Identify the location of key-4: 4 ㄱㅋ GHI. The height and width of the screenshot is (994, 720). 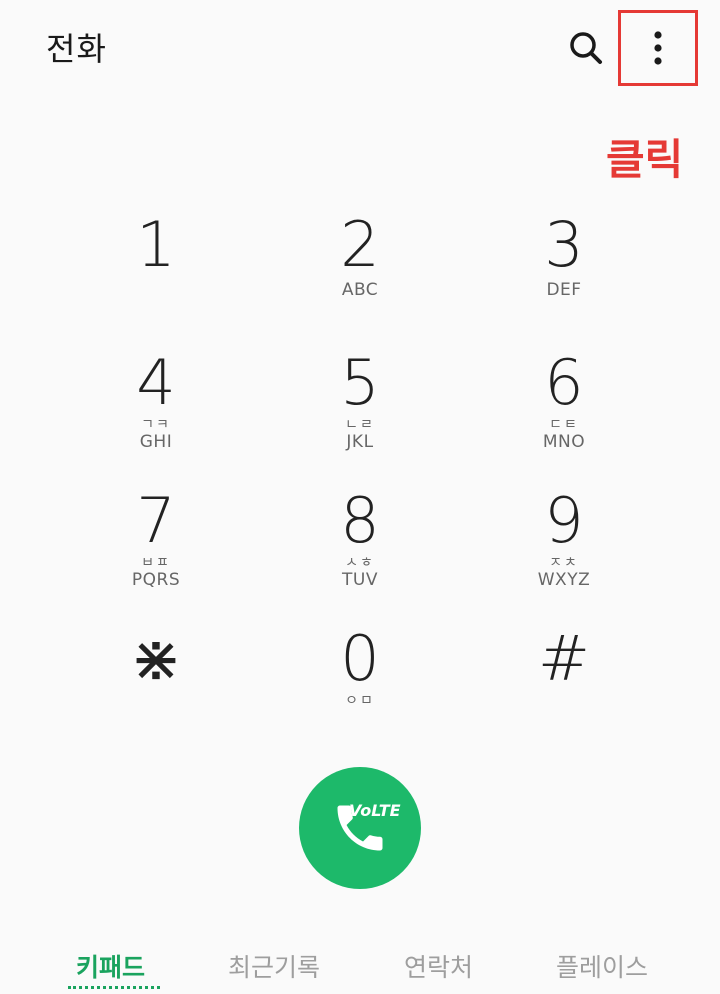
(156, 417).